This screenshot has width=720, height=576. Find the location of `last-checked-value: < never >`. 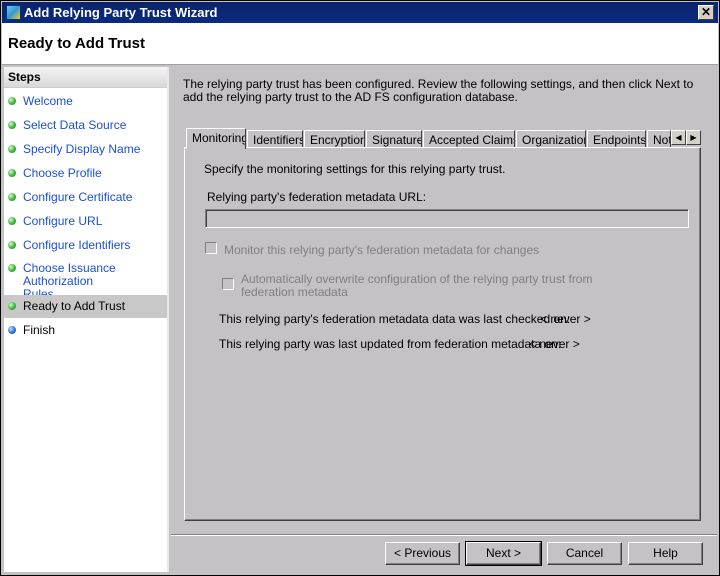

last-checked-value: < never > is located at coordinates (565, 319).